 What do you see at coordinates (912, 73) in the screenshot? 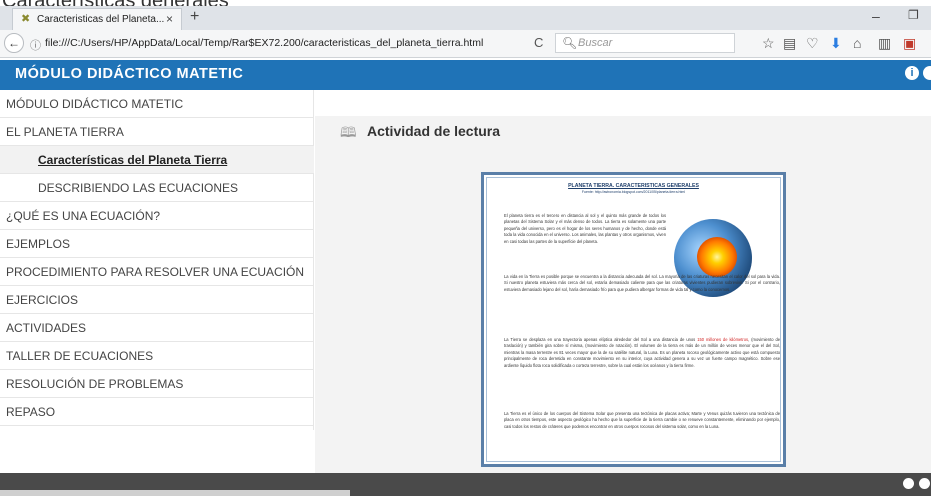
I see `info-icon: i` at bounding box center [912, 73].